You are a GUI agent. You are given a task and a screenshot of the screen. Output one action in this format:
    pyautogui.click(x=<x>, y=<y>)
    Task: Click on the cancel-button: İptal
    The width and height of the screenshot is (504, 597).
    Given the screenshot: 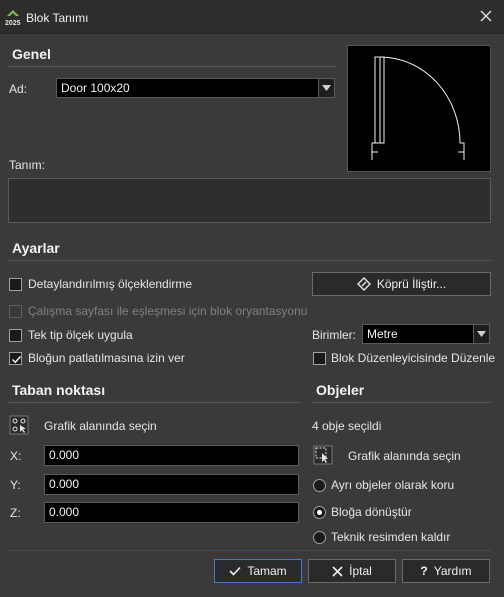 What is the action you would take?
    pyautogui.click(x=352, y=571)
    